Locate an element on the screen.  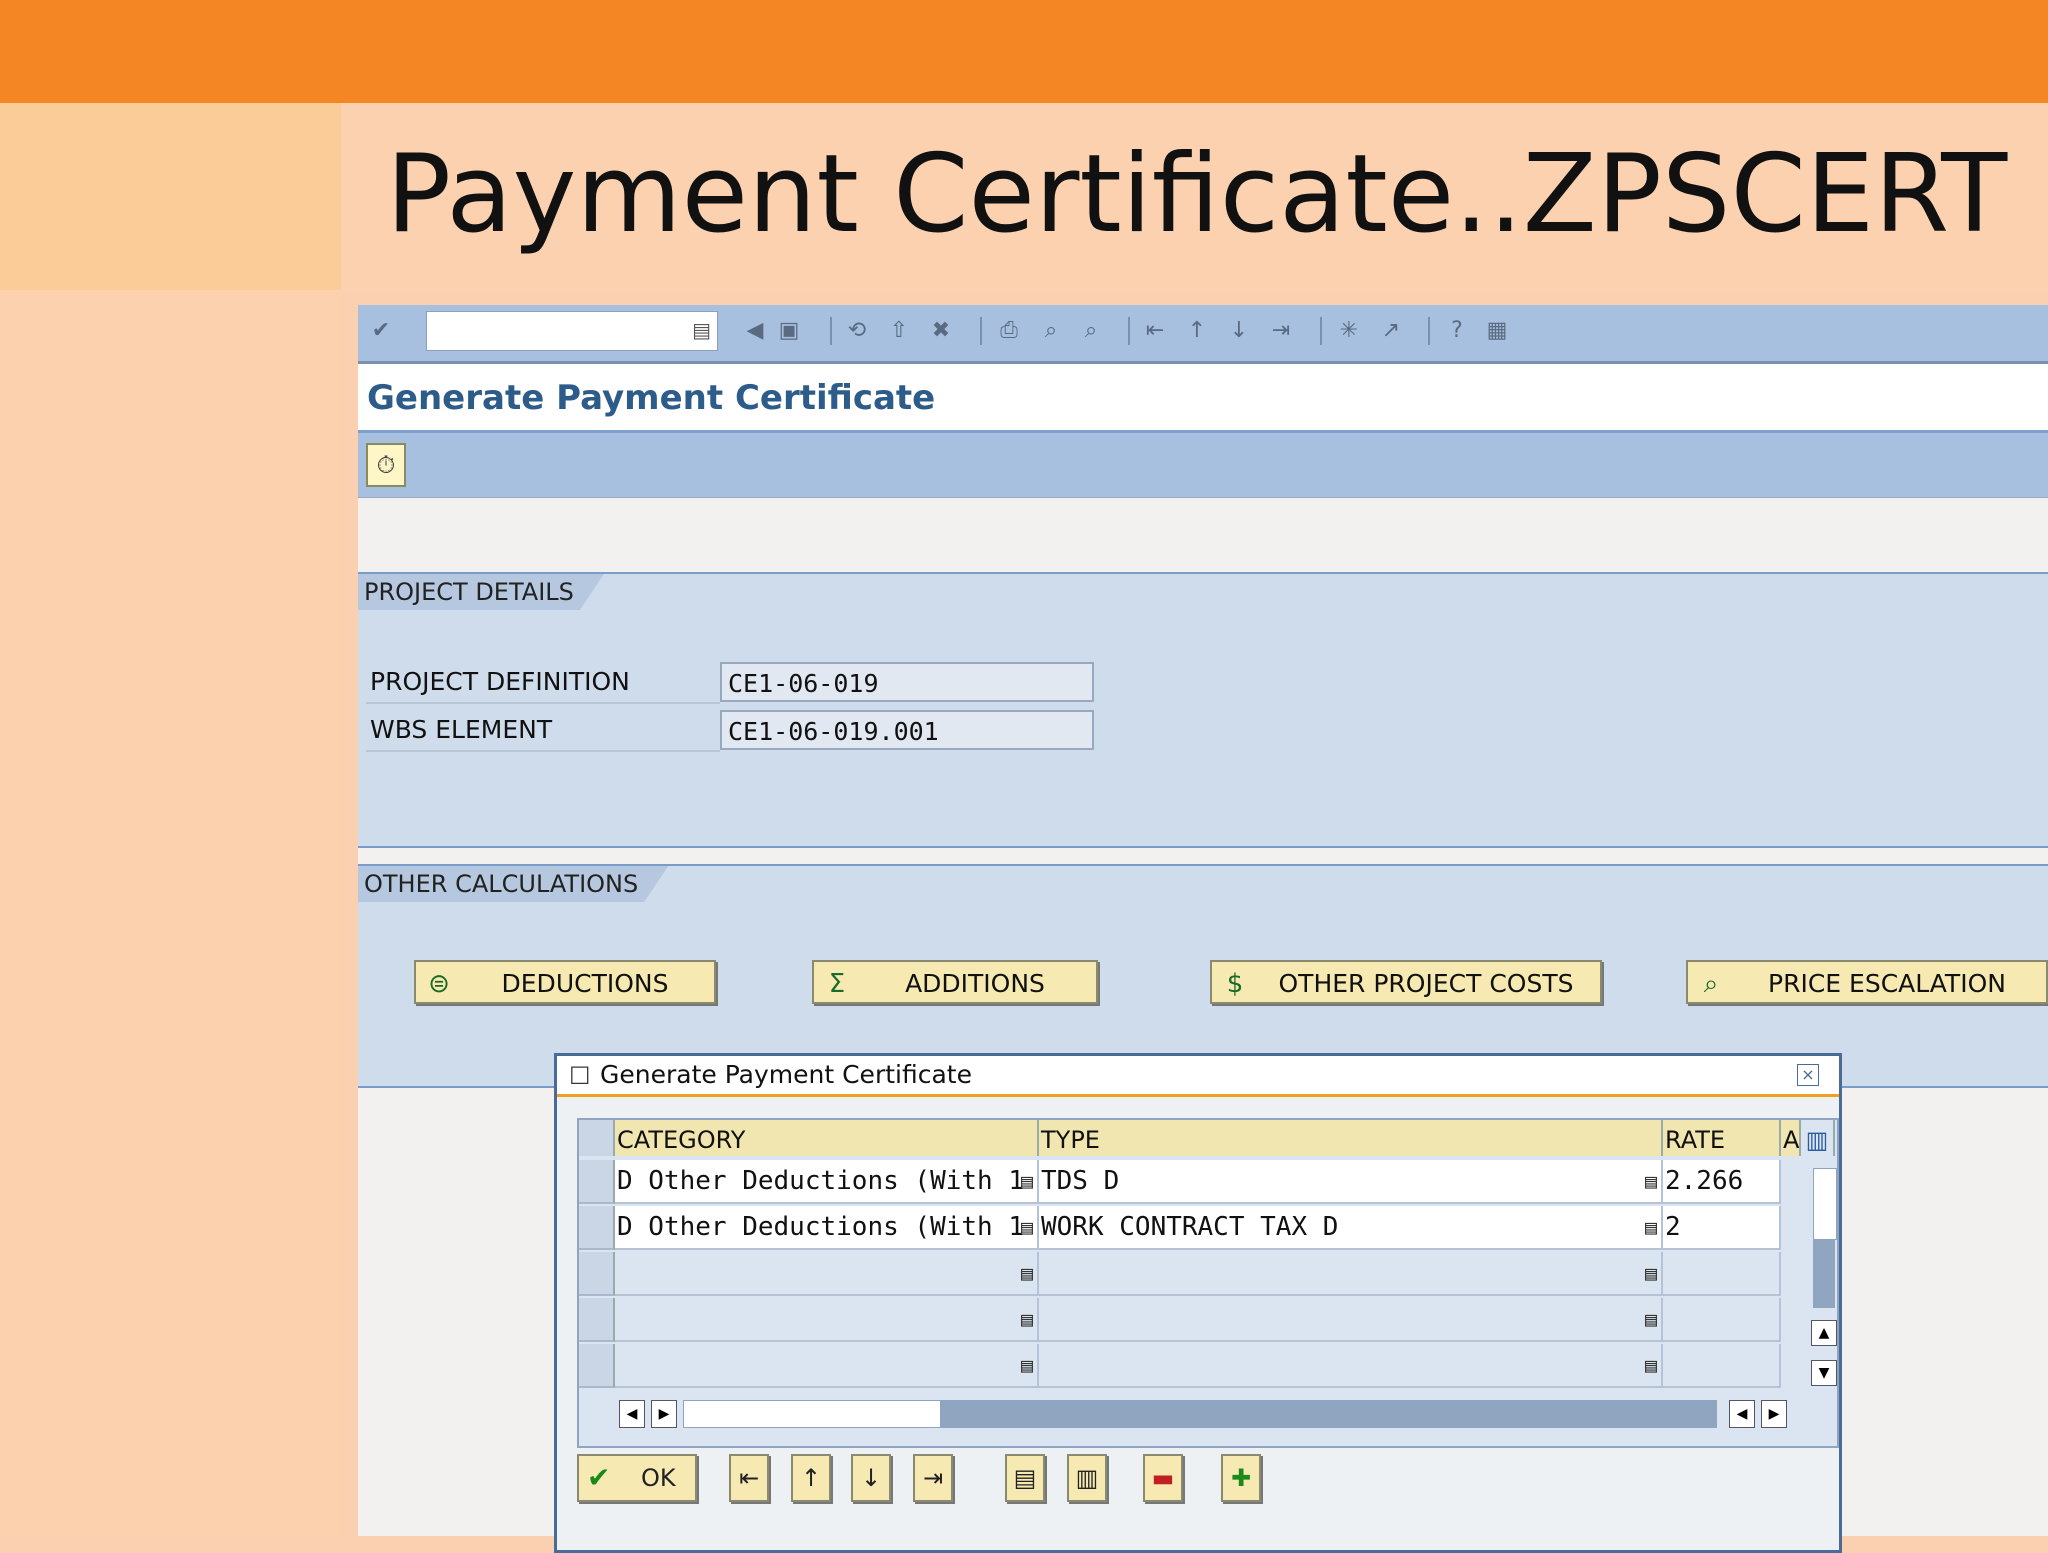
find-icon: ⌕ is located at coordinates (1051, 331).